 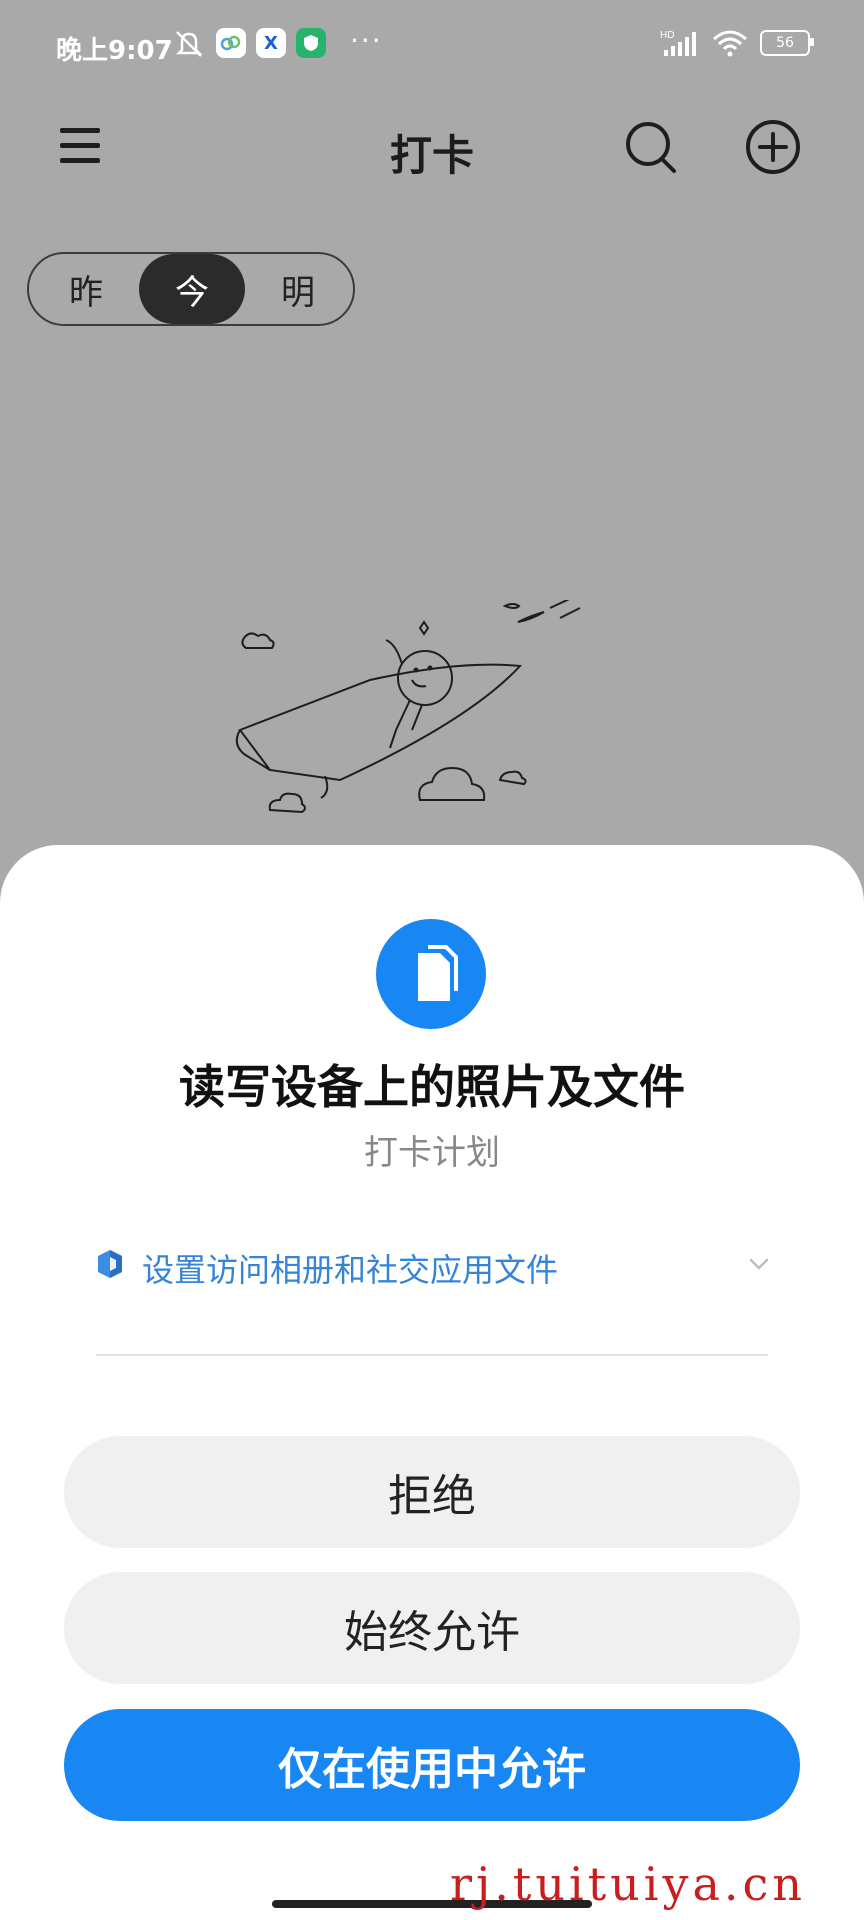 I want to click on shield-icon, so click(x=110, y=1264).